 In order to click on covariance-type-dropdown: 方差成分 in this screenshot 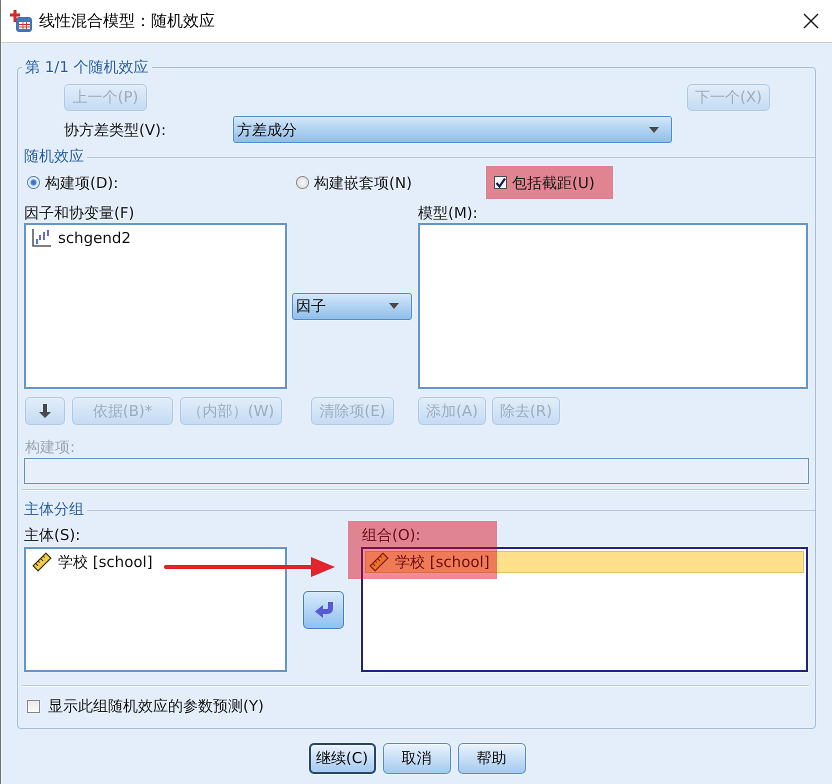, I will do `click(452, 129)`.